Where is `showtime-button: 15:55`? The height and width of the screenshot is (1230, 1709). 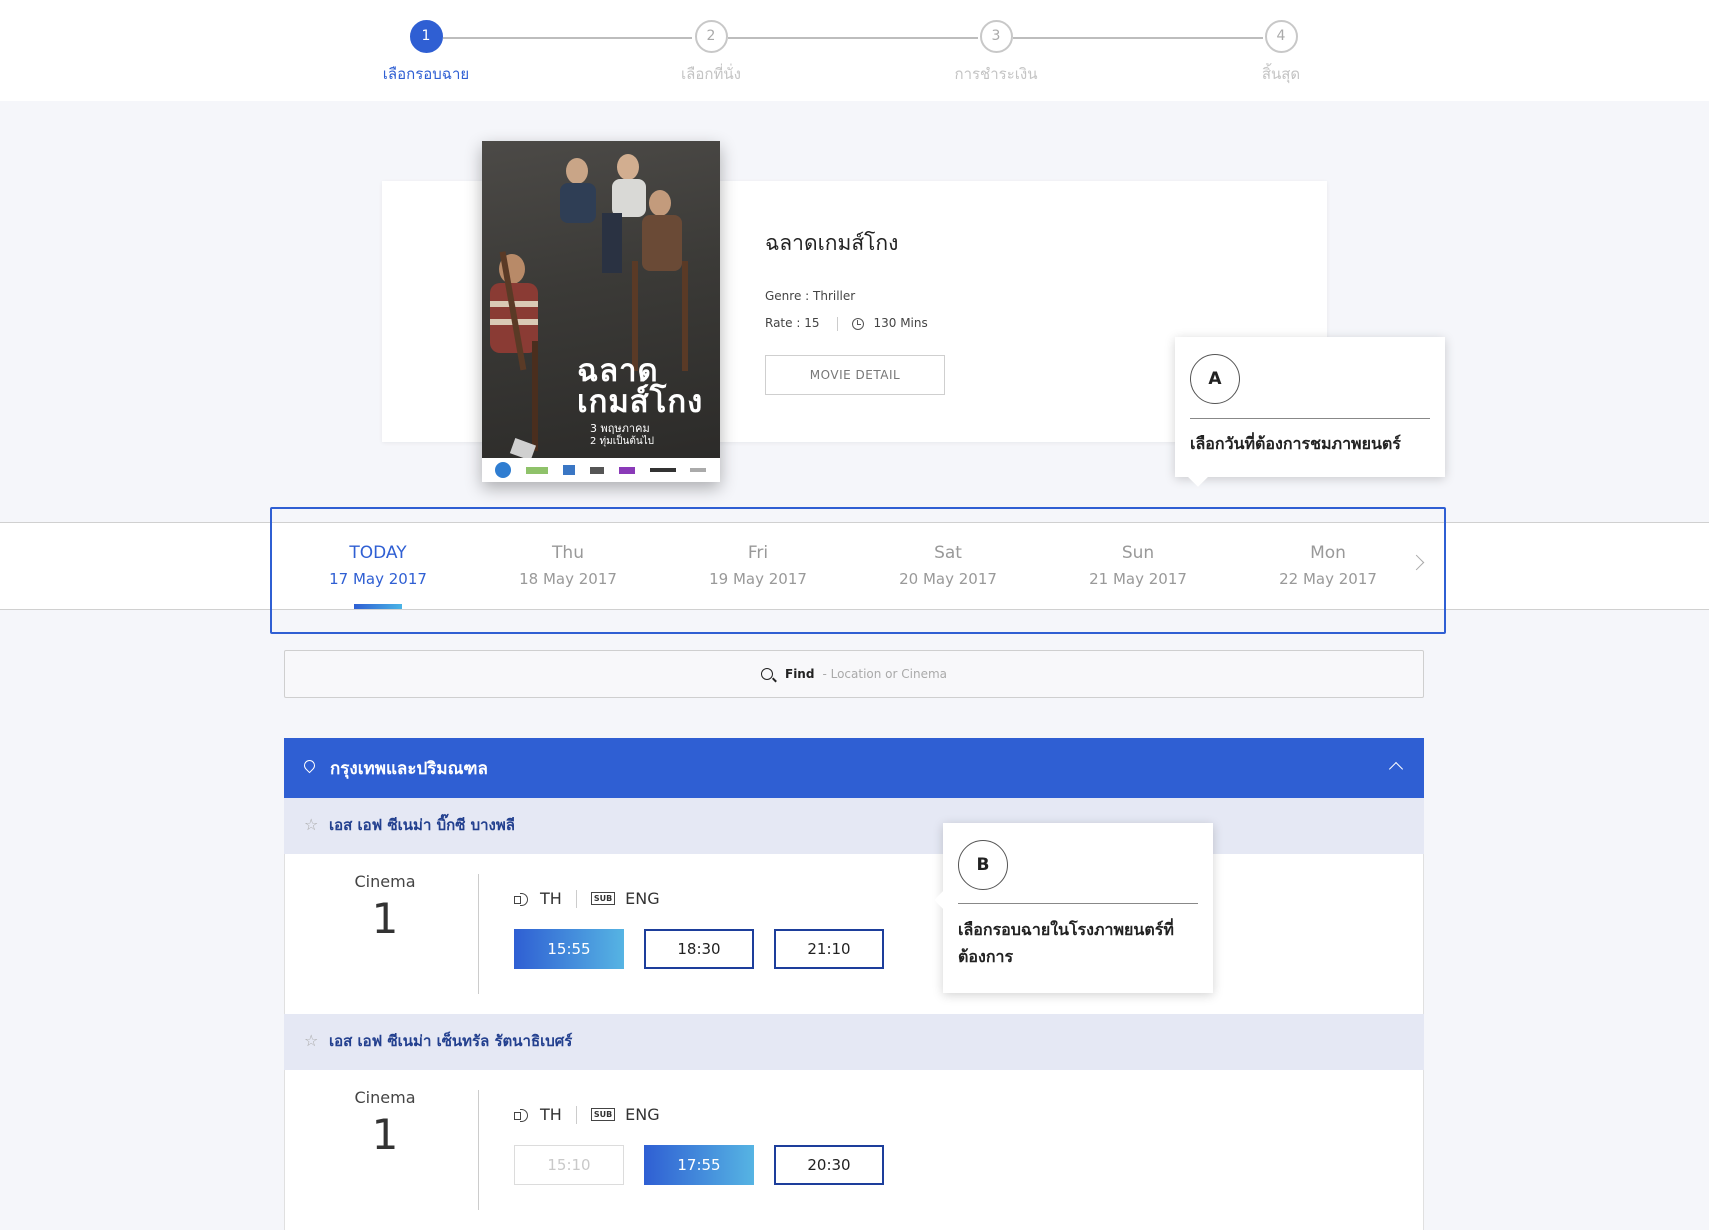
showtime-button: 15:55 is located at coordinates (569, 949).